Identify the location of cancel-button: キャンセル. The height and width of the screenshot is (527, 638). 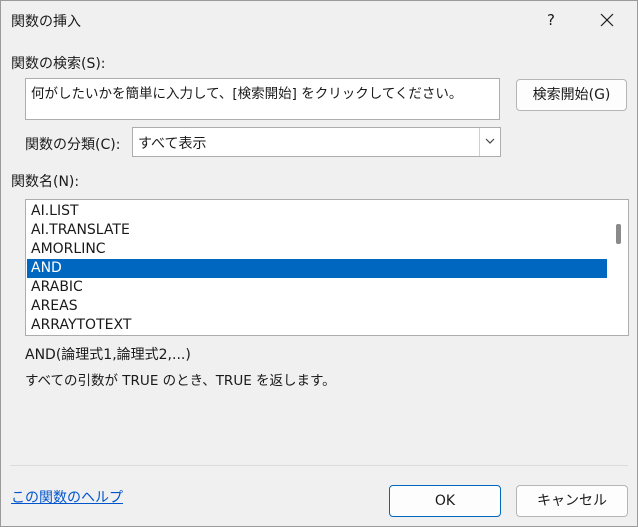
(572, 501).